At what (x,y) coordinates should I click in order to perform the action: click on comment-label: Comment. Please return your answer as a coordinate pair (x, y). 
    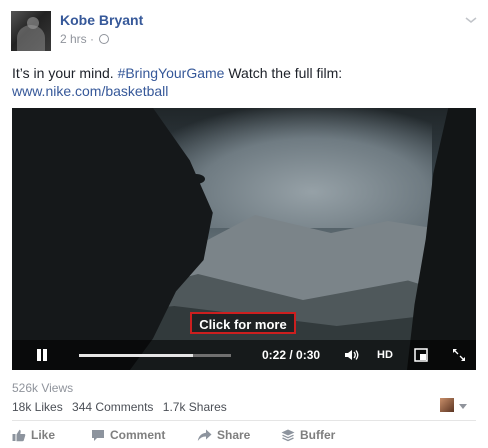
    Looking at the image, I should click on (138, 435).